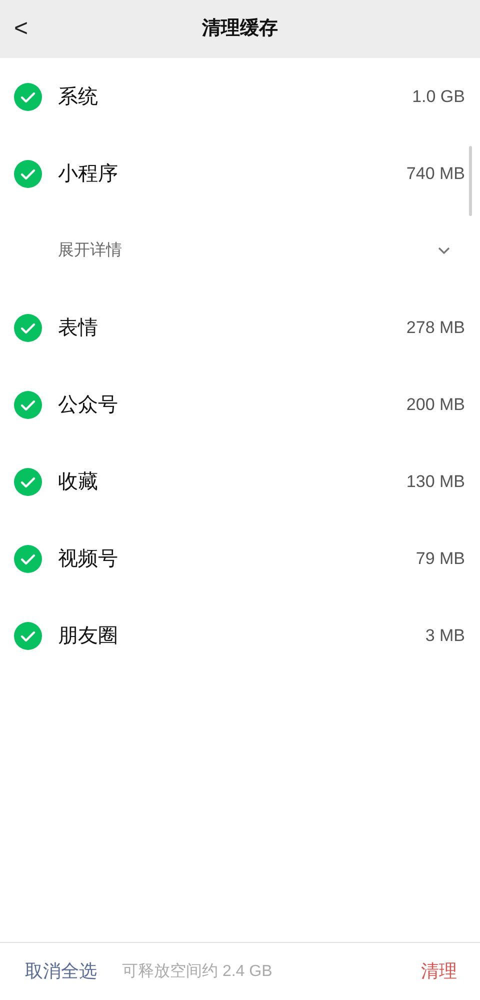 The width and height of the screenshot is (480, 1000). Describe the element at coordinates (240, 28) in the screenshot. I see `page-title: 清理缓存` at that location.